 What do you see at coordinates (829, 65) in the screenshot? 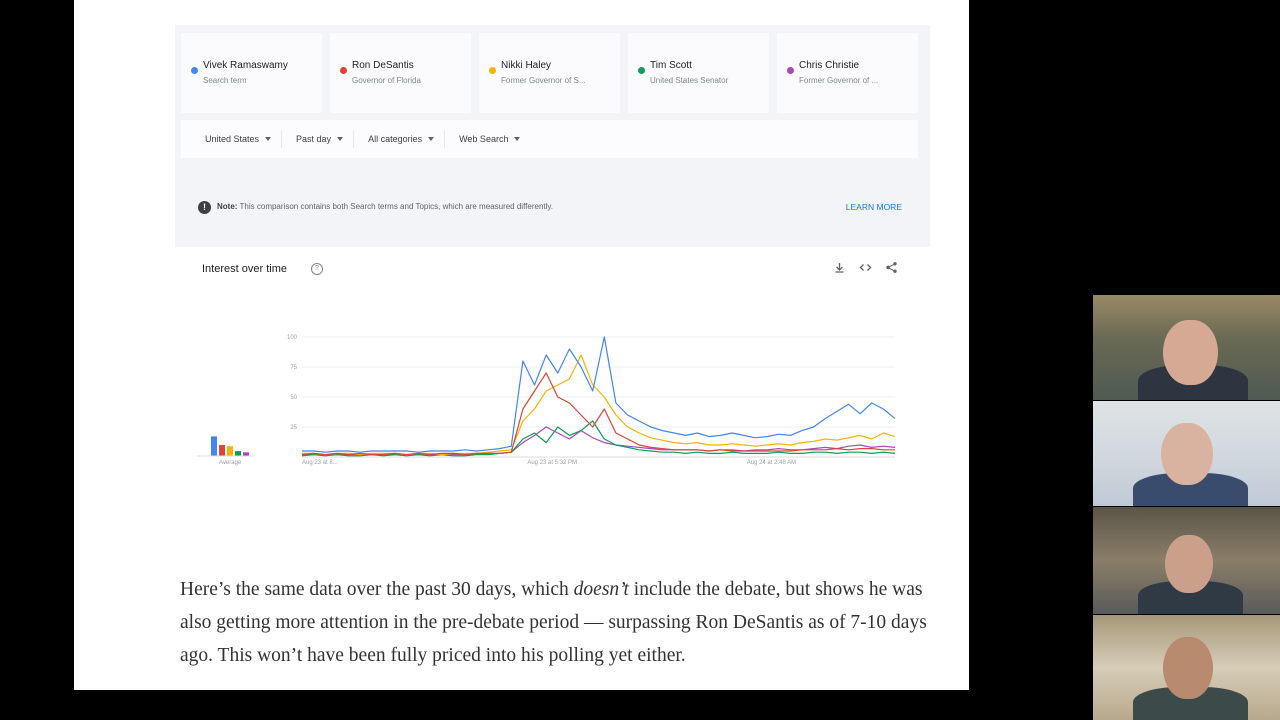
I see `term-name: Chris Christie` at bounding box center [829, 65].